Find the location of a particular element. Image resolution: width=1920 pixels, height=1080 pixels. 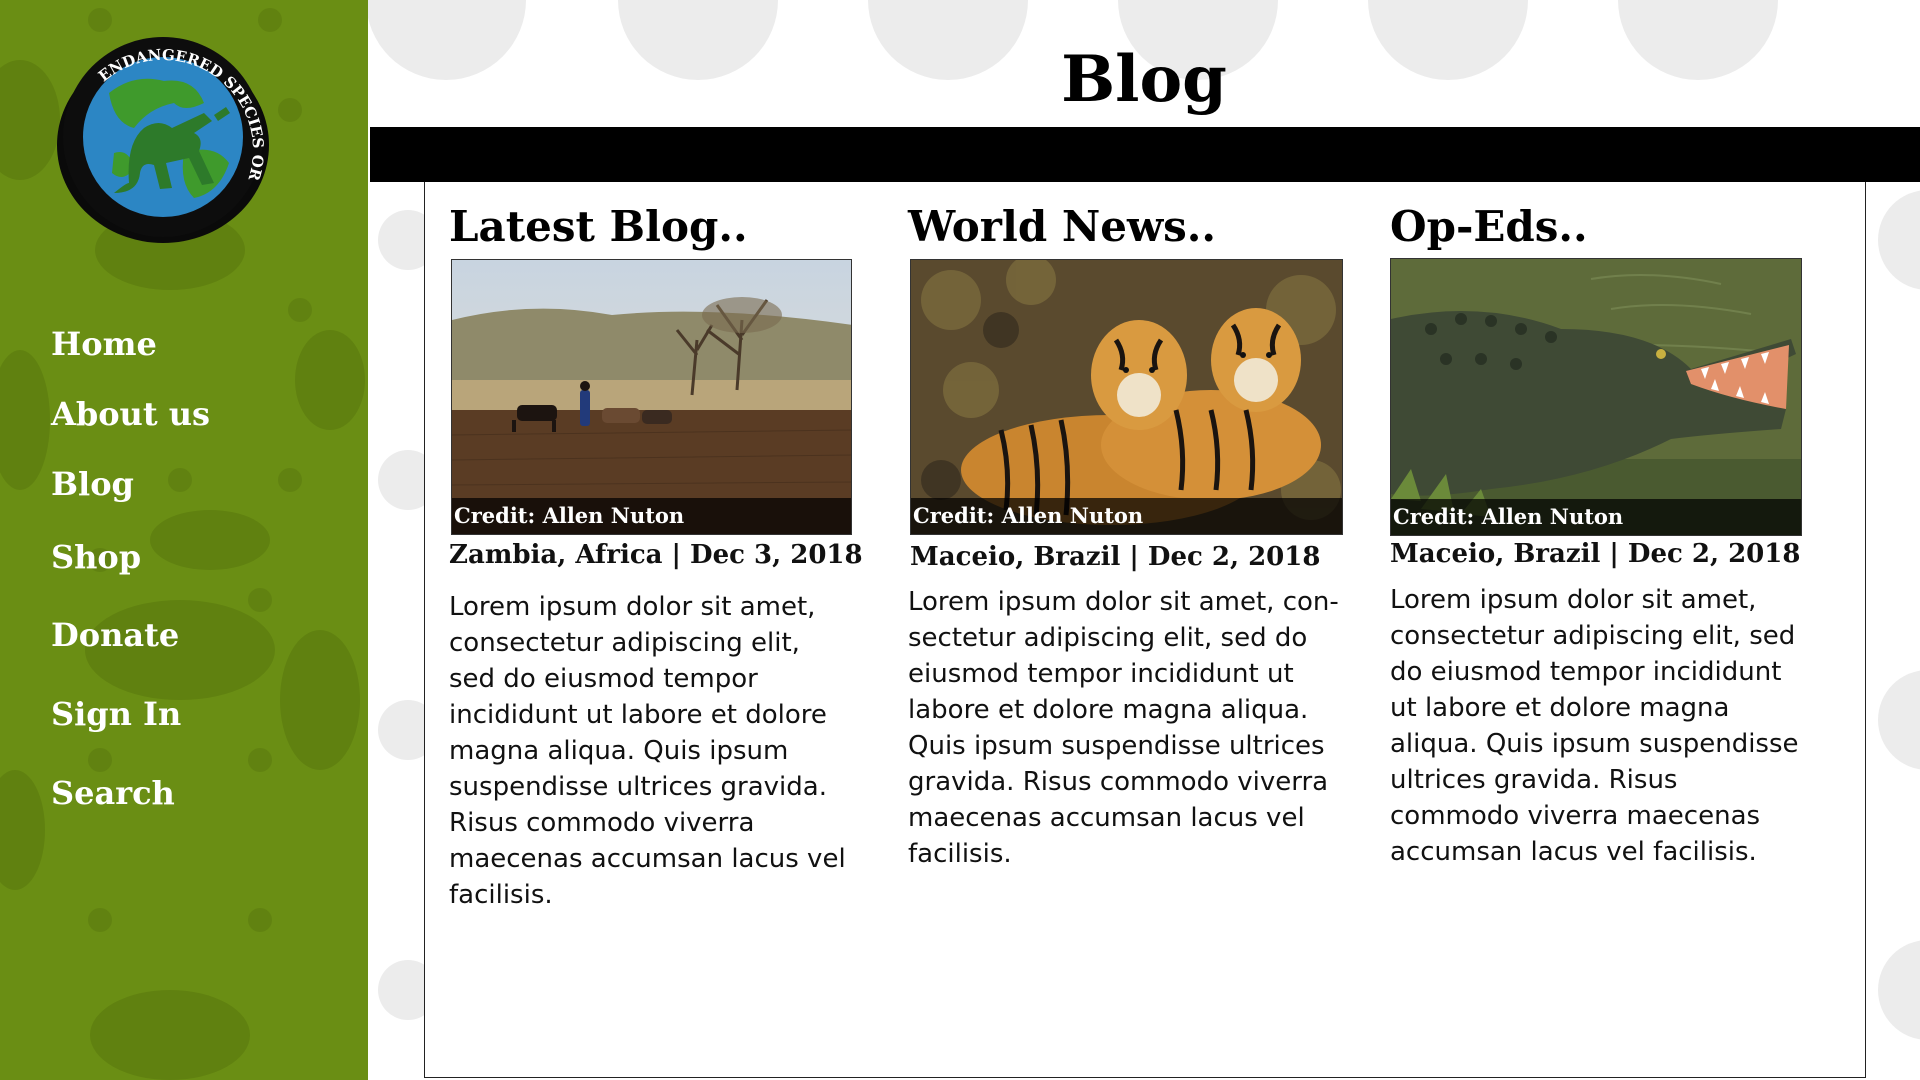

page-title: Blog is located at coordinates (1144, 79).